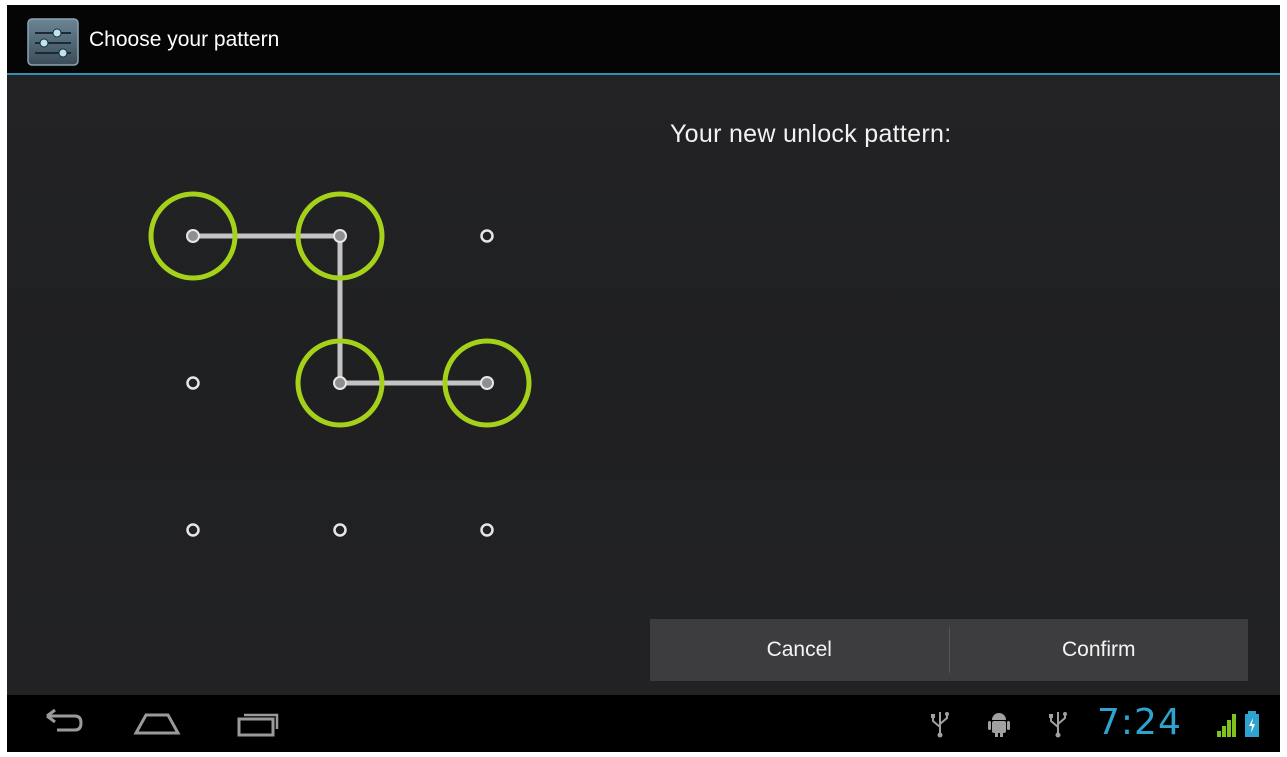  I want to click on confirm-button: Confirm, so click(1099, 650).